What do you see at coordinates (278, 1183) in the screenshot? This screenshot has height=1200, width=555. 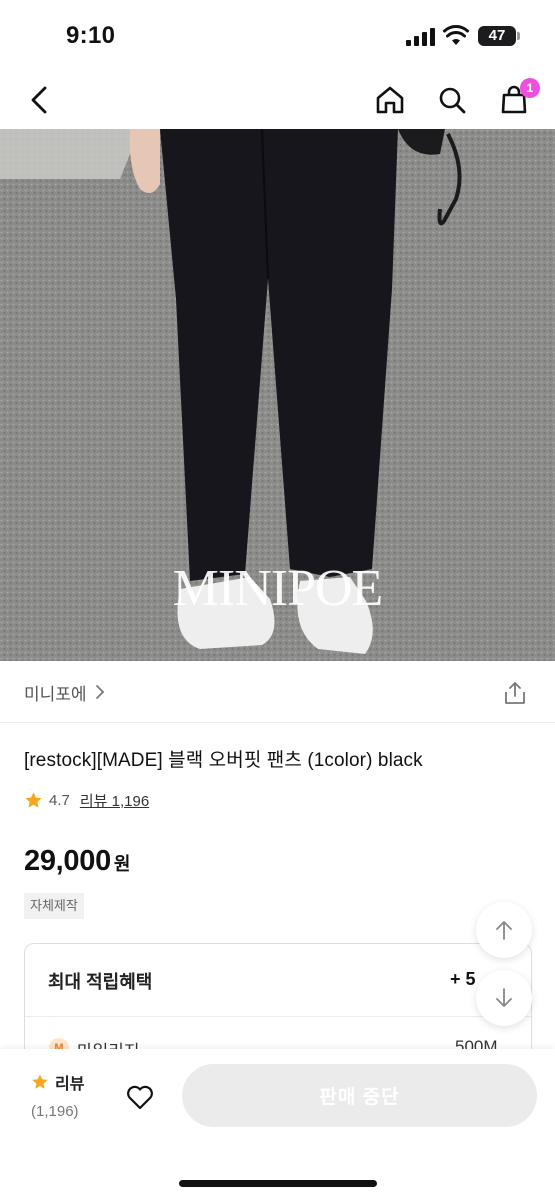 I see `home-indicator` at bounding box center [278, 1183].